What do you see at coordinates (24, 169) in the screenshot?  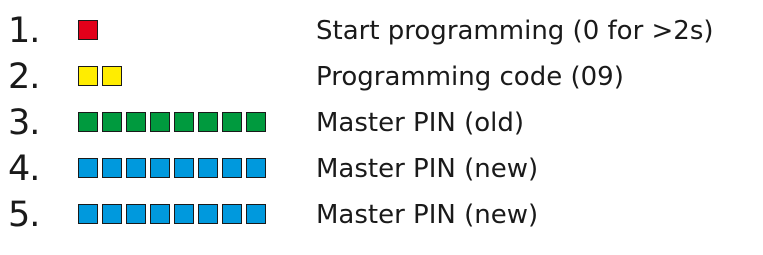 I see `step-number: 4.` at bounding box center [24, 169].